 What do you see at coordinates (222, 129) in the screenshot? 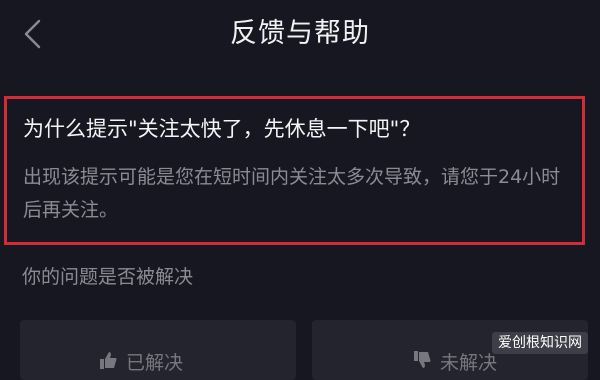
I see `faq-question: 为什么提示"关注太快了，先休息一下吧"？` at bounding box center [222, 129].